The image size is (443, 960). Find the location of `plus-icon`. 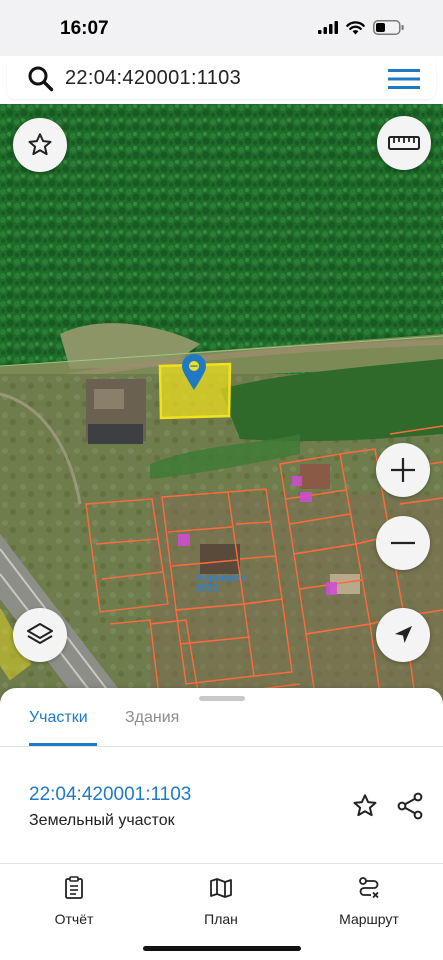

plus-icon is located at coordinates (403, 470).